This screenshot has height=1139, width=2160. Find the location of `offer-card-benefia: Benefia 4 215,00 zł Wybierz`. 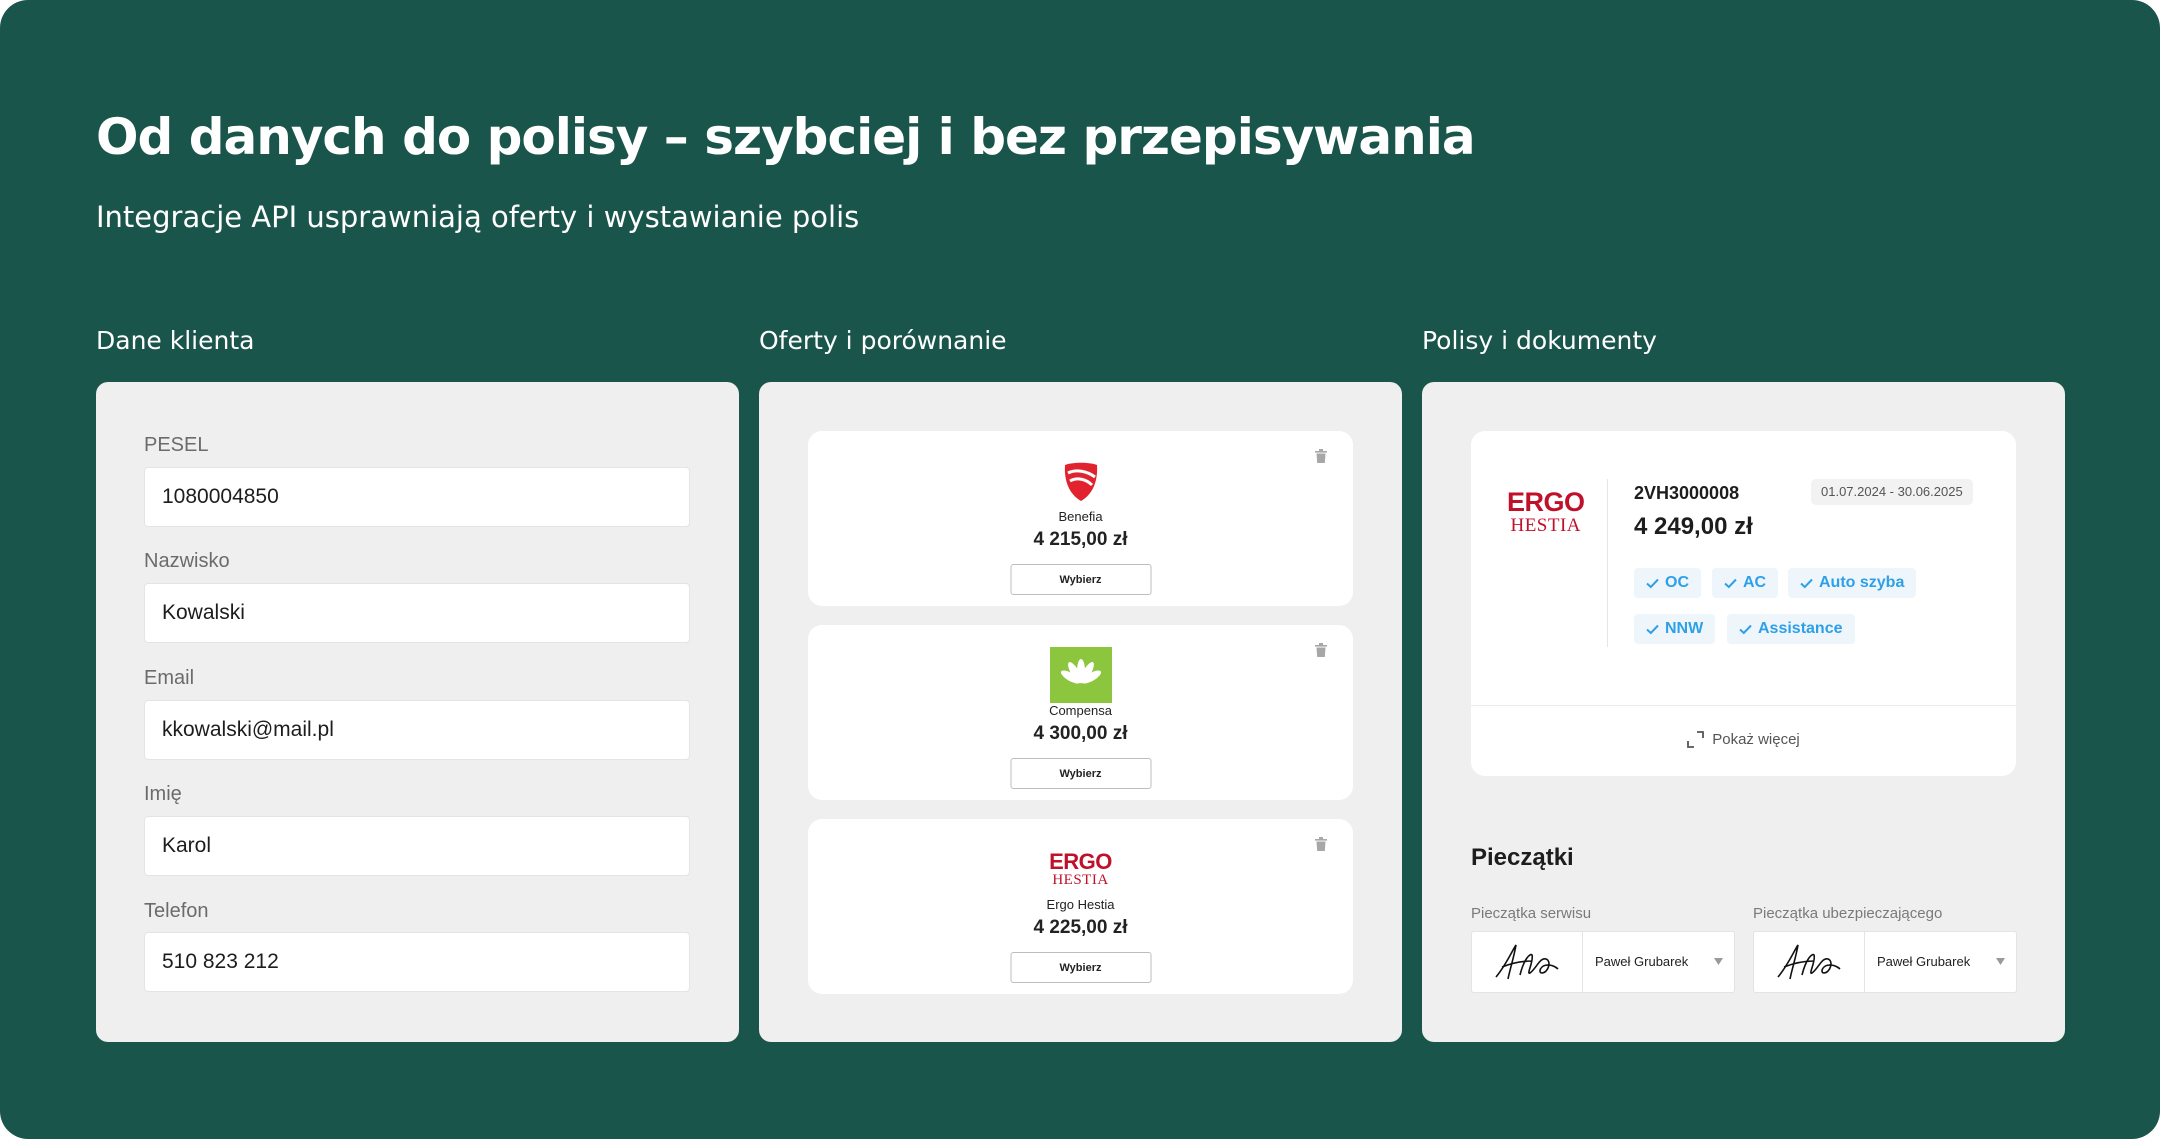

offer-card-benefia: Benefia 4 215,00 zł Wybierz is located at coordinates (1080, 518).